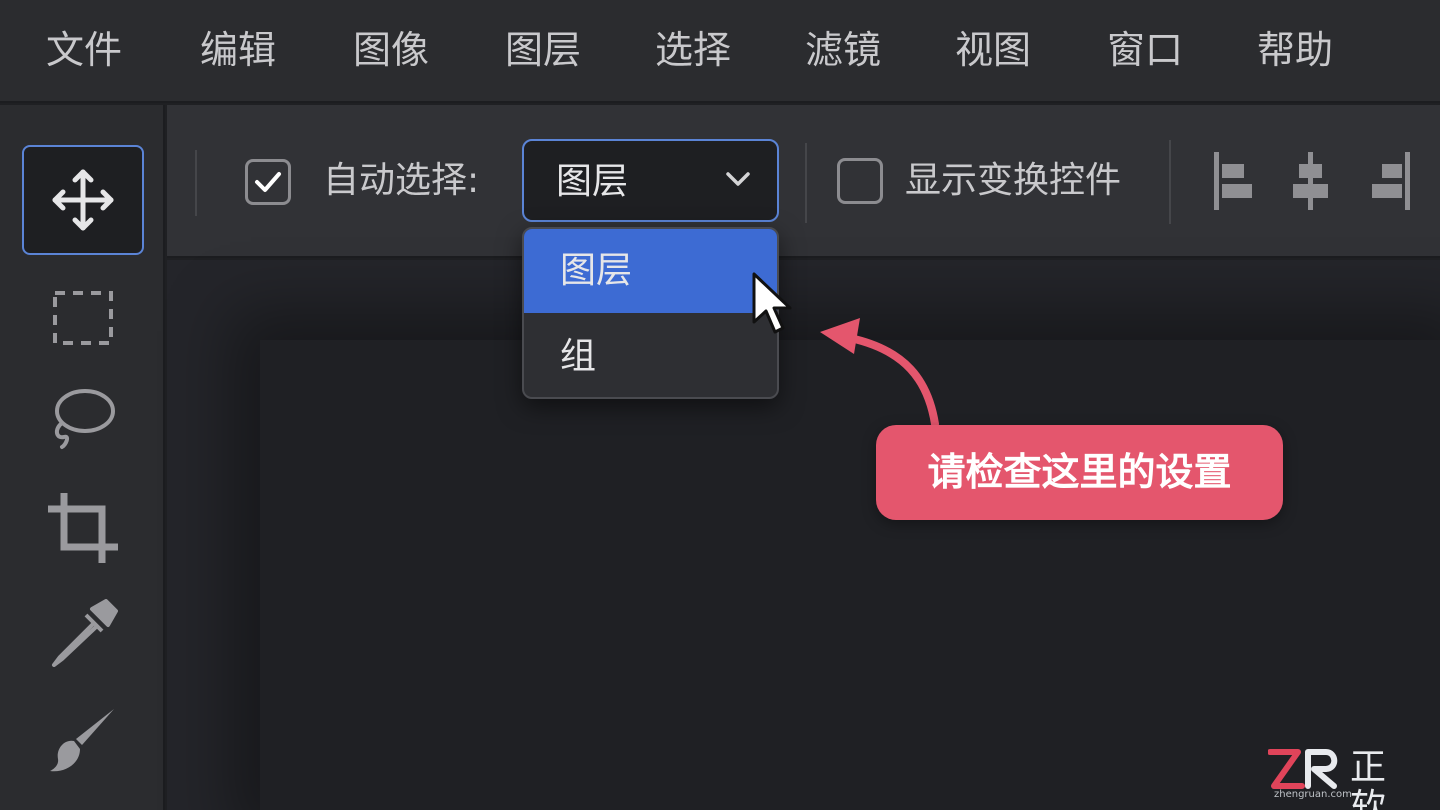 This screenshot has height=810, width=1440. Describe the element at coordinates (1013, 180) in the screenshot. I see `show-transform-controls-label: 显示变换控件` at that location.